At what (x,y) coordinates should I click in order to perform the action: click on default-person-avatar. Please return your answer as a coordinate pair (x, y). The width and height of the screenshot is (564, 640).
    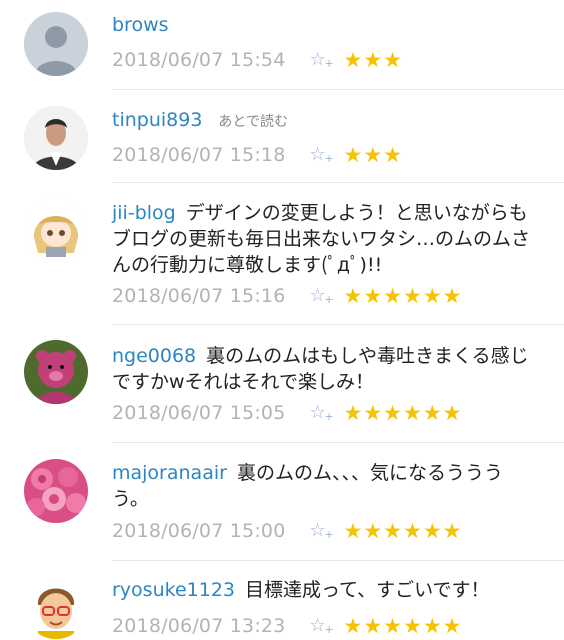
    Looking at the image, I should click on (56, 44).